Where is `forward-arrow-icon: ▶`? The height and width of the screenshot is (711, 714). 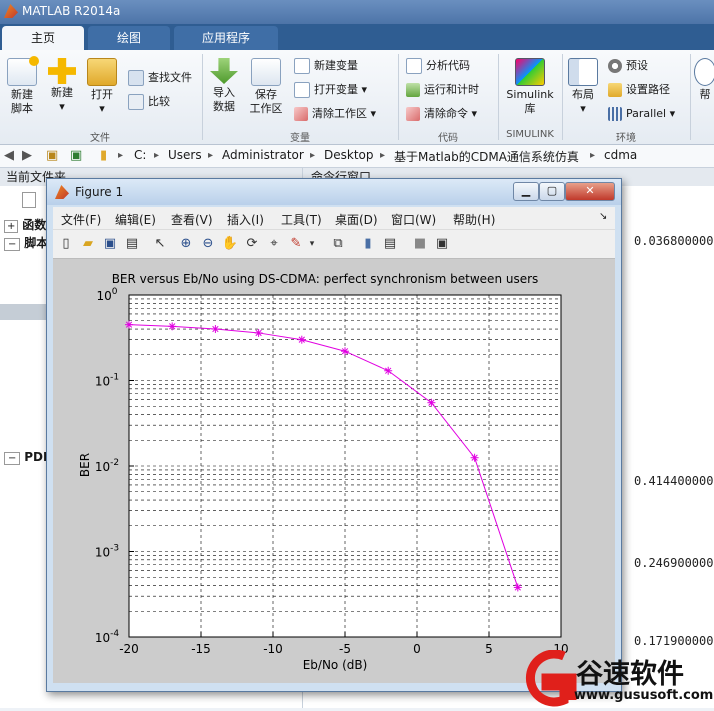
forward-arrow-icon: ▶ is located at coordinates (27, 155).